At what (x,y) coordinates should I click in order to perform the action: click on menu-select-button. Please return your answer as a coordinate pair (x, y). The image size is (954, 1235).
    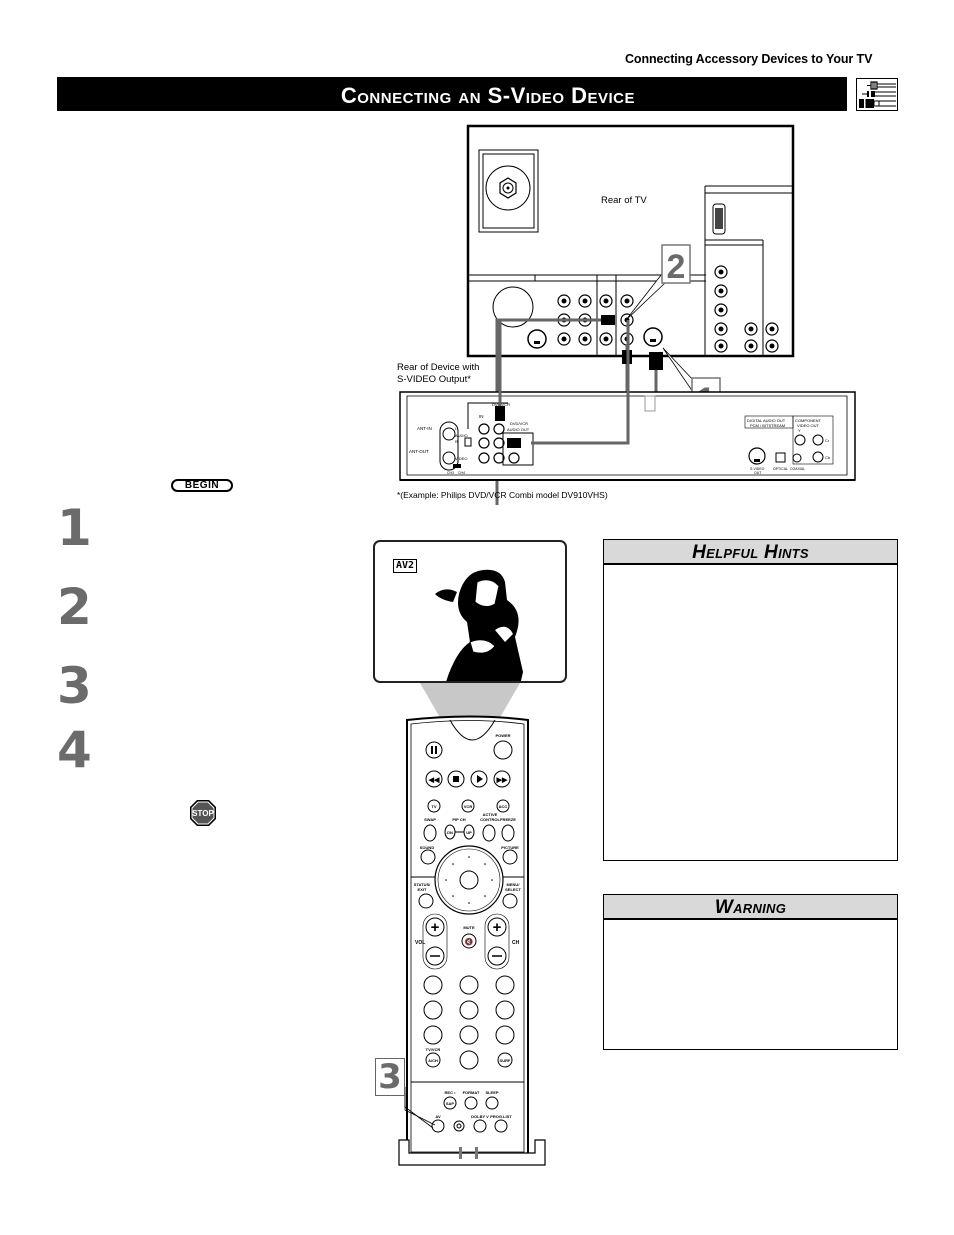
    Looking at the image, I should click on (510, 901).